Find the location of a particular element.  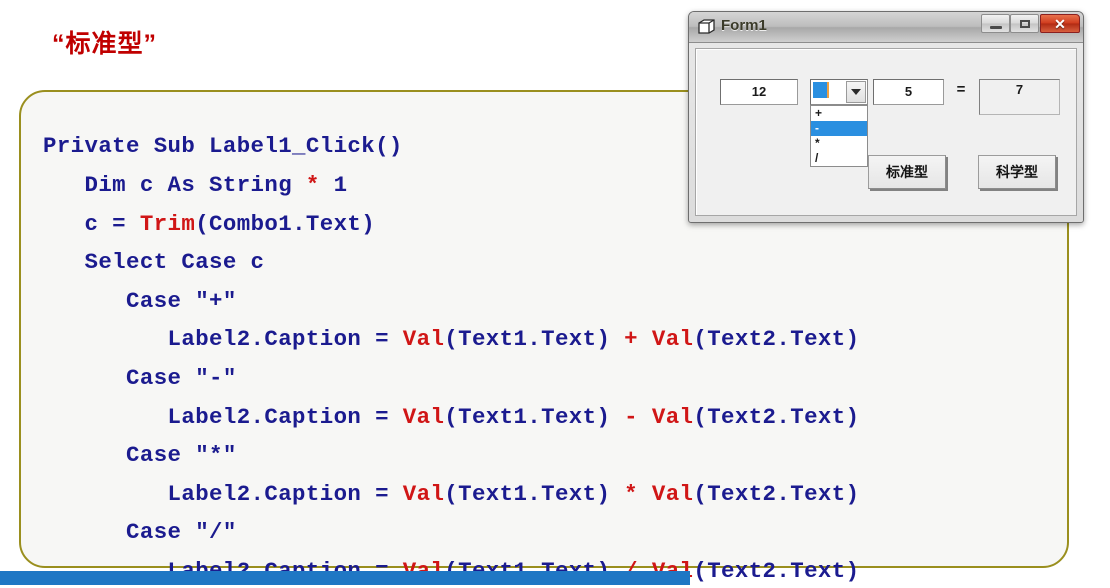

close-icon: ✕ is located at coordinates (1060, 23).